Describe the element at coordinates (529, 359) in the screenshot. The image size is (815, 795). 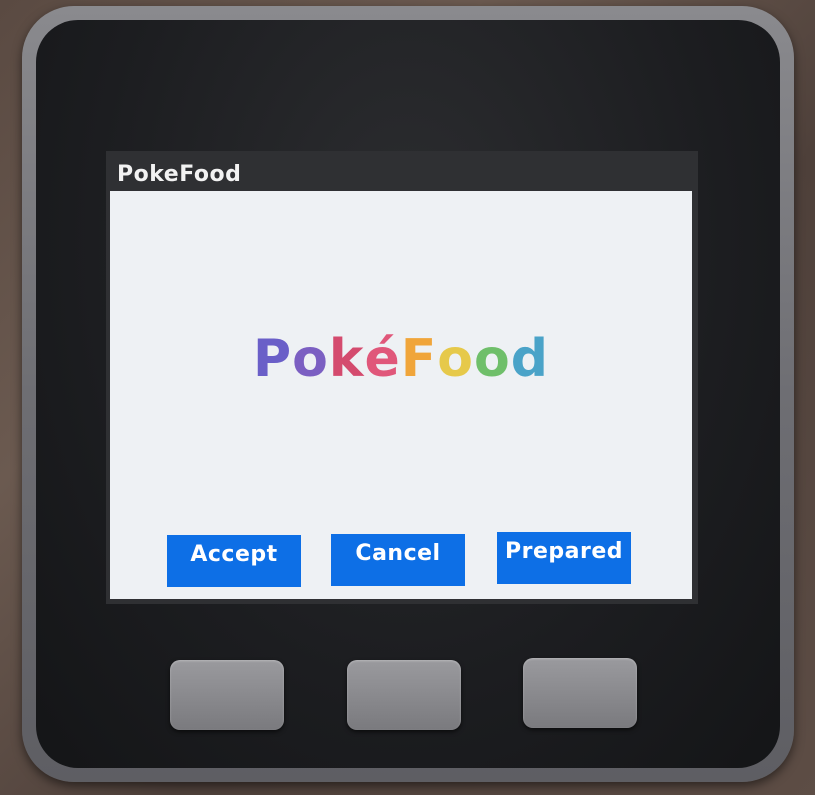
I see `logo-letter: d` at that location.